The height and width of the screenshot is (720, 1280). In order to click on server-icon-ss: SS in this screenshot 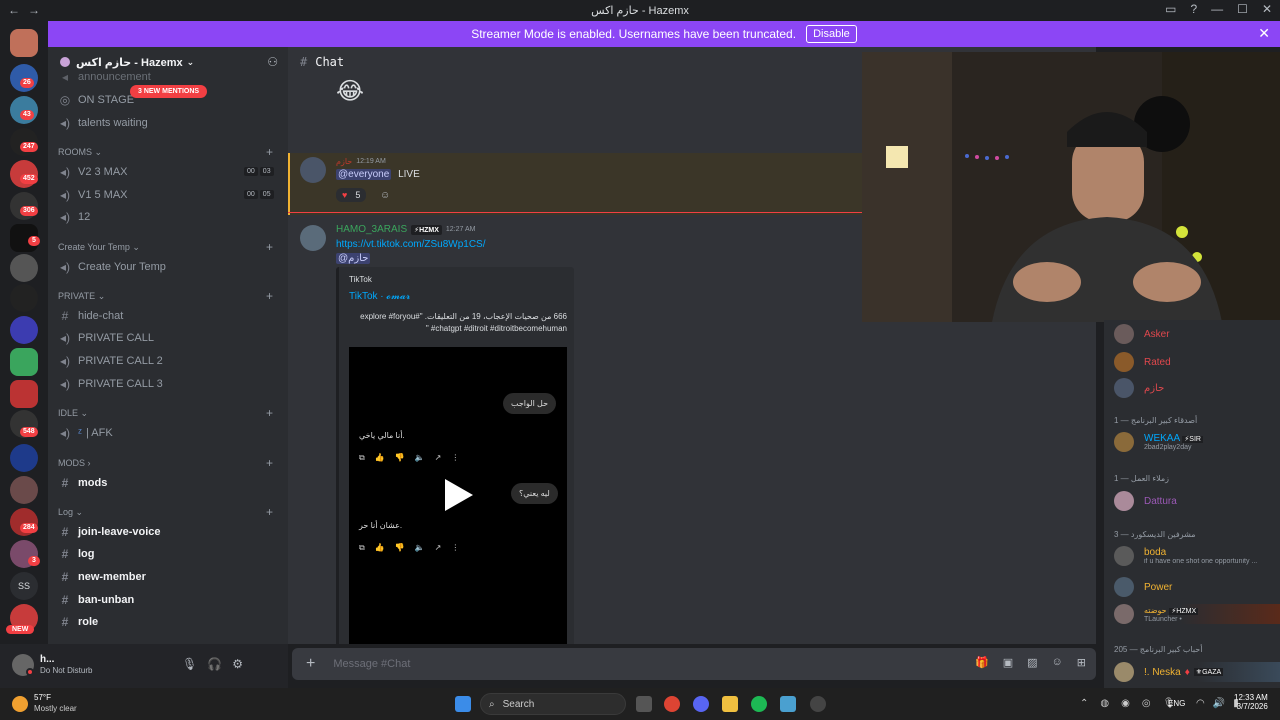, I will do `click(24, 586)`.